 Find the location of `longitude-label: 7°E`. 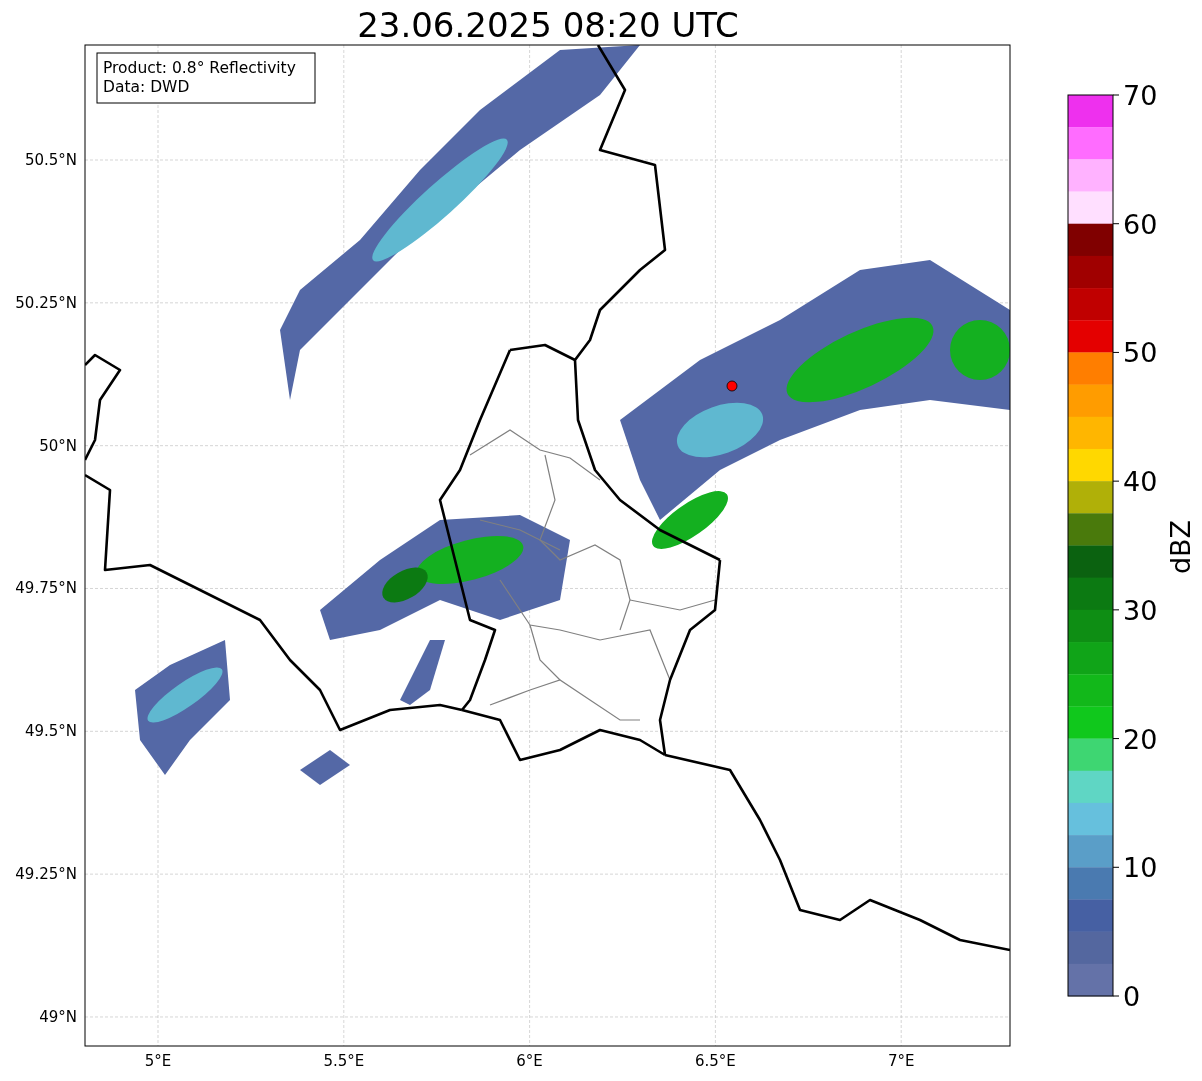

longitude-label: 7°E is located at coordinates (901, 1061).